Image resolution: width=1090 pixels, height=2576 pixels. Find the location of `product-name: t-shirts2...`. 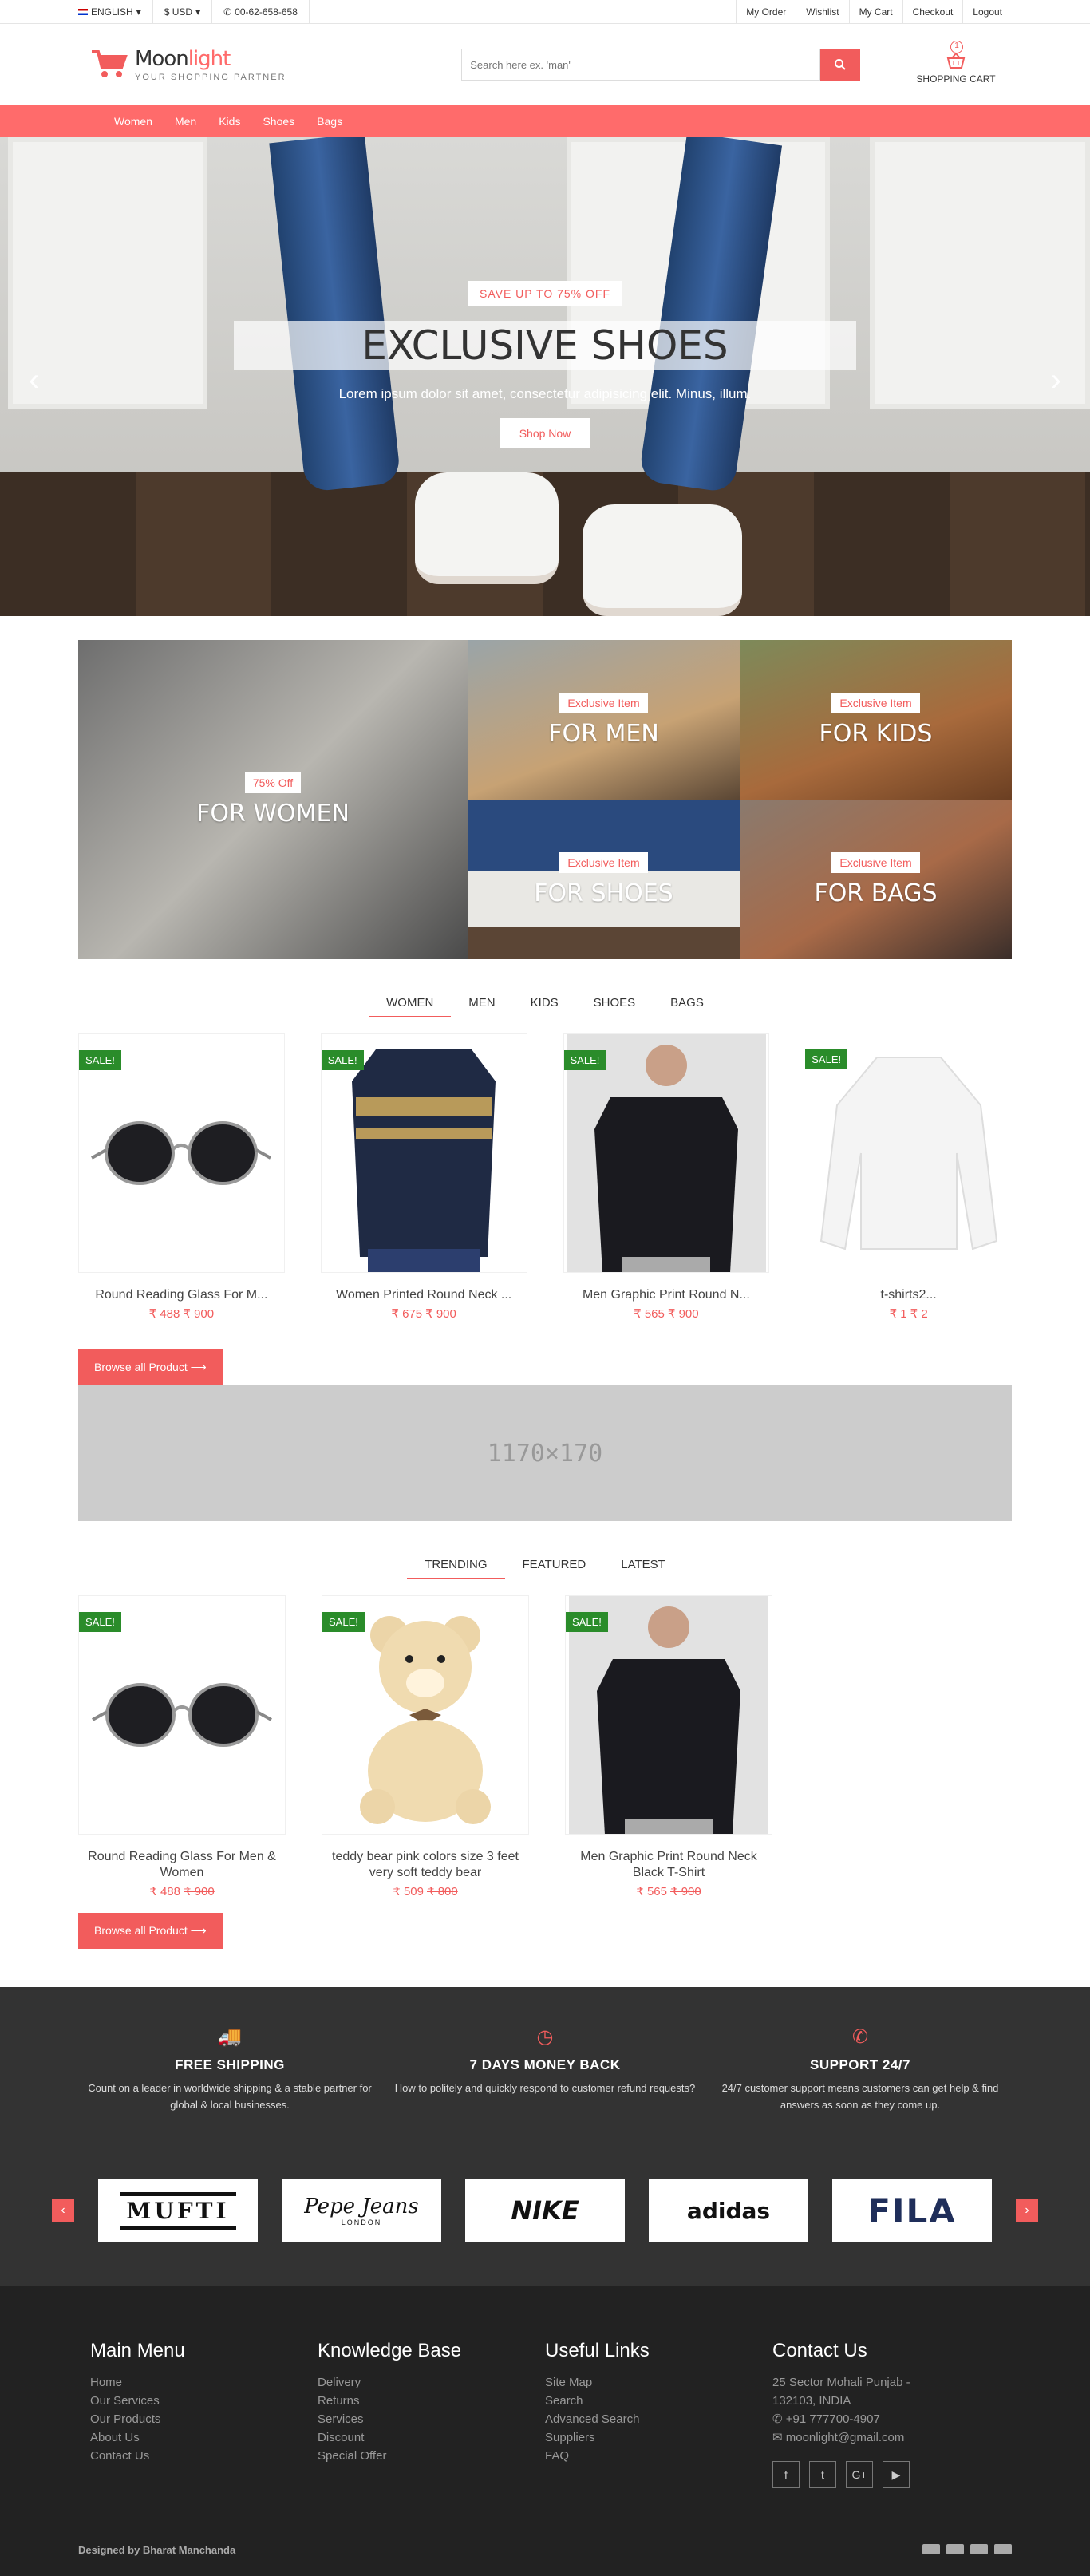

product-name: t-shirts2... is located at coordinates (908, 1295).